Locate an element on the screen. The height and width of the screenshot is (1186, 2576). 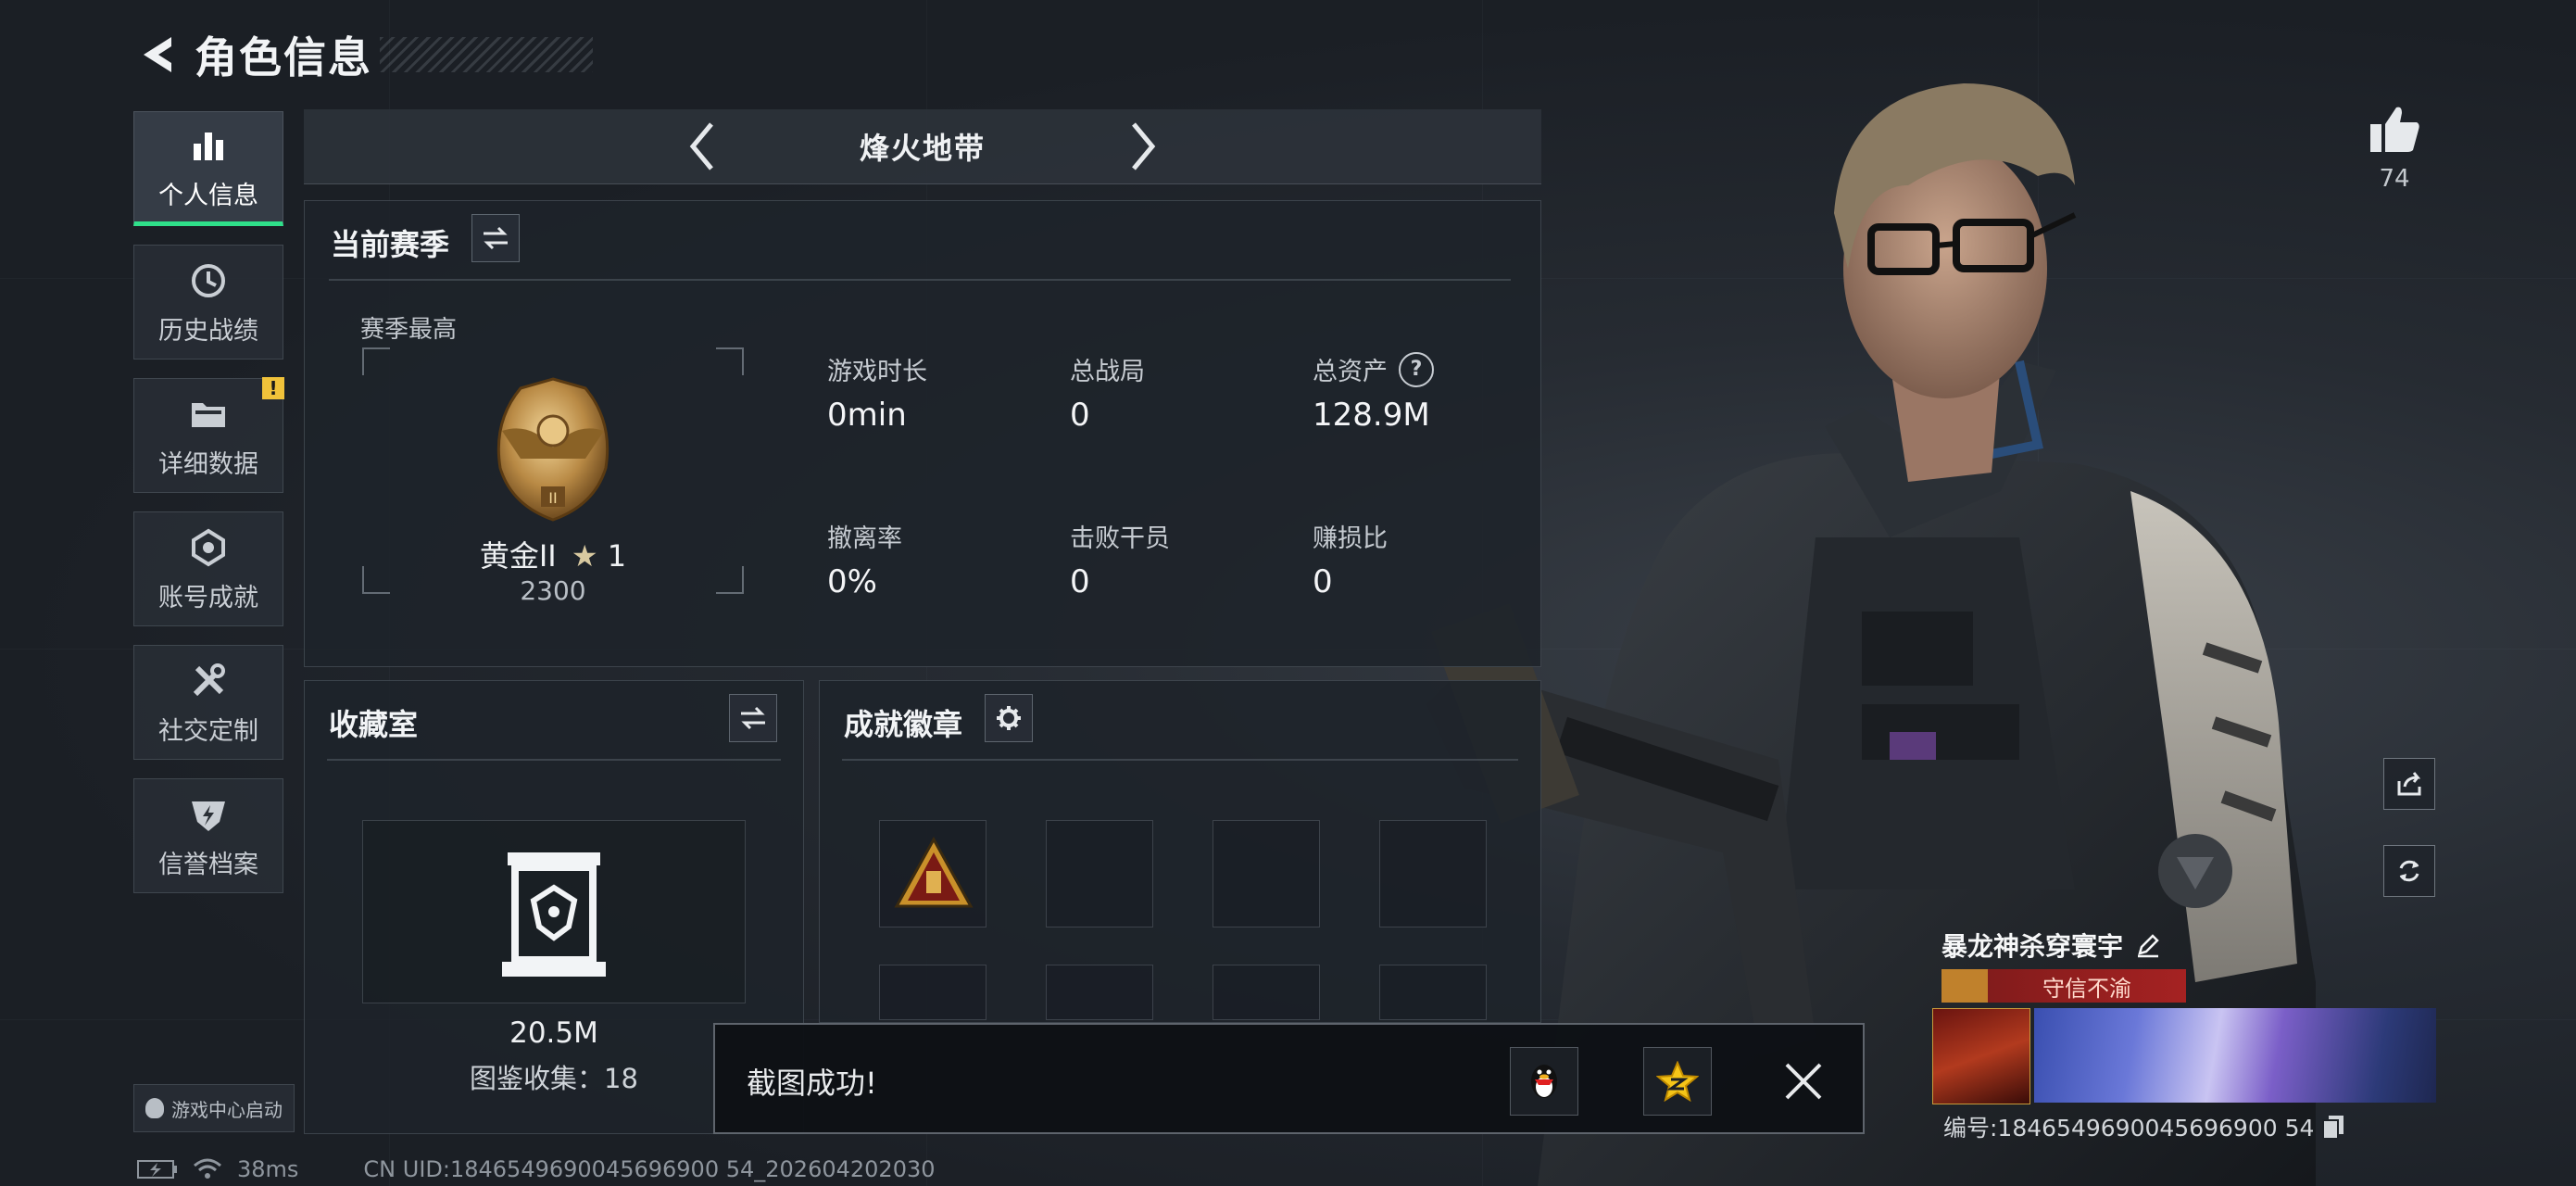
svg-text: II is located at coordinates (552, 498).